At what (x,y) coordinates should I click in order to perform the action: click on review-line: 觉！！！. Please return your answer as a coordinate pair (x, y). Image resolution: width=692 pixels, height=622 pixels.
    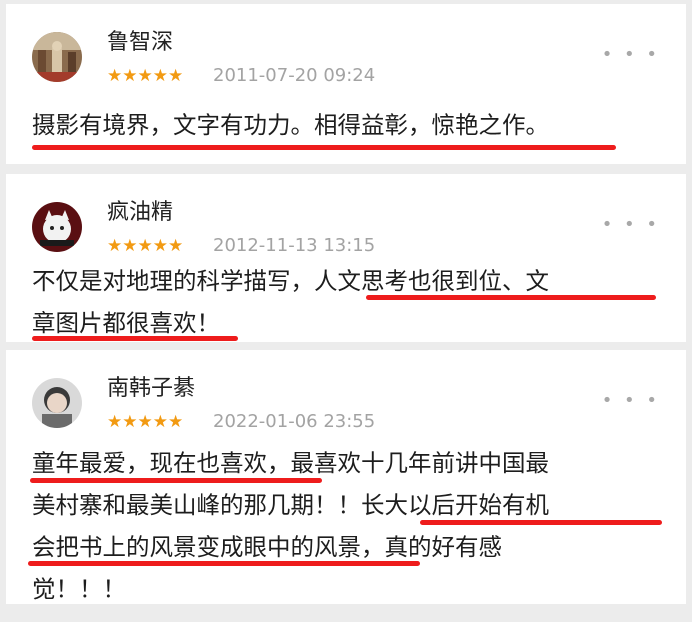
    Looking at the image, I should click on (79, 589).